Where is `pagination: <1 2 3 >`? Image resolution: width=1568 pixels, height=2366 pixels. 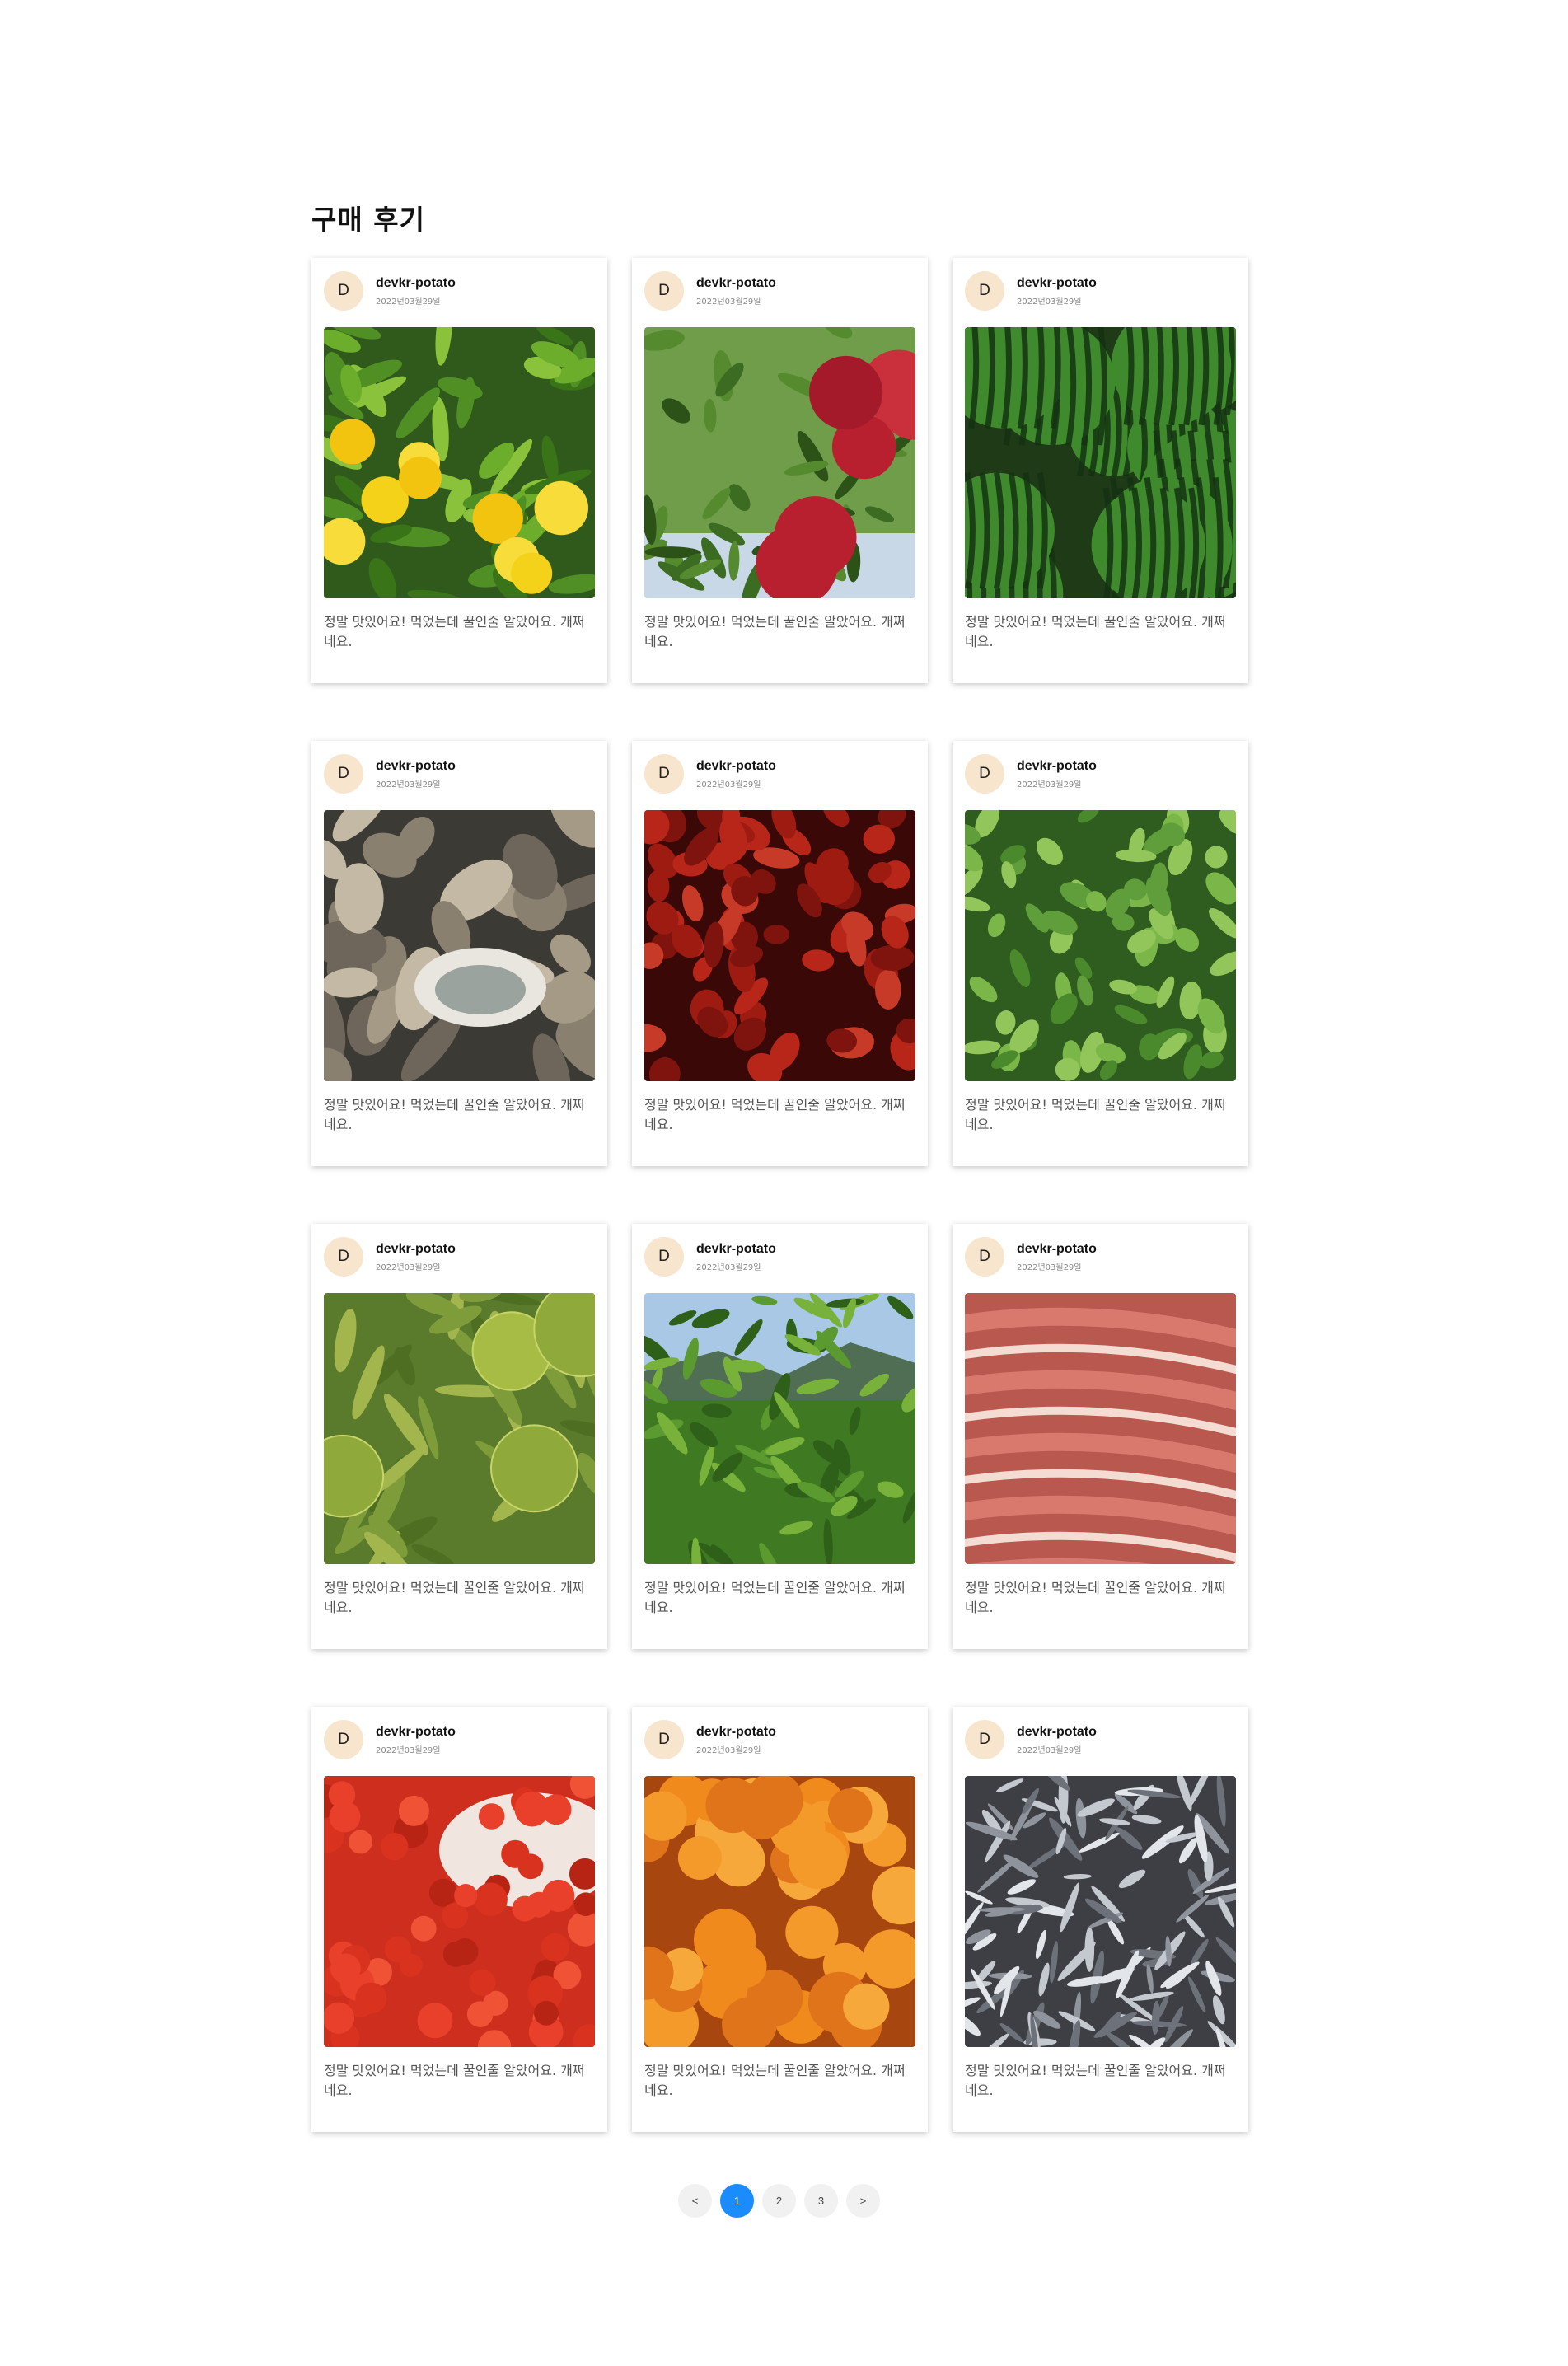 pagination: <1 2 3 > is located at coordinates (779, 2201).